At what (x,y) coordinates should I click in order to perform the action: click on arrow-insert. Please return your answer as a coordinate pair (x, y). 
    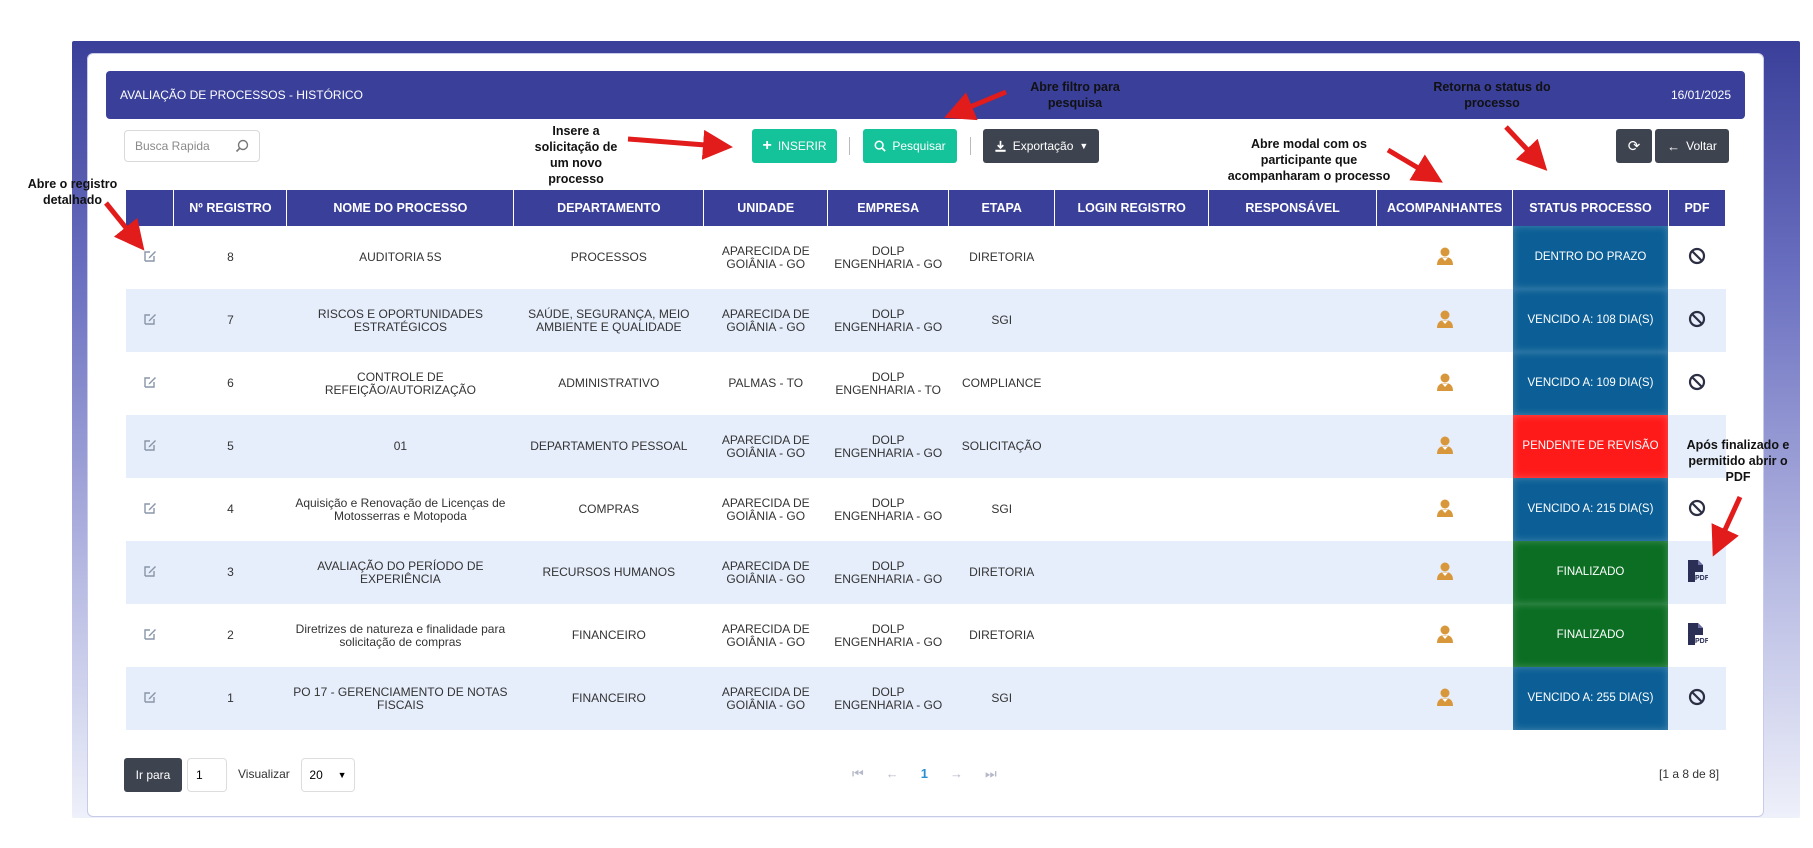
    Looking at the image, I should click on (680, 144).